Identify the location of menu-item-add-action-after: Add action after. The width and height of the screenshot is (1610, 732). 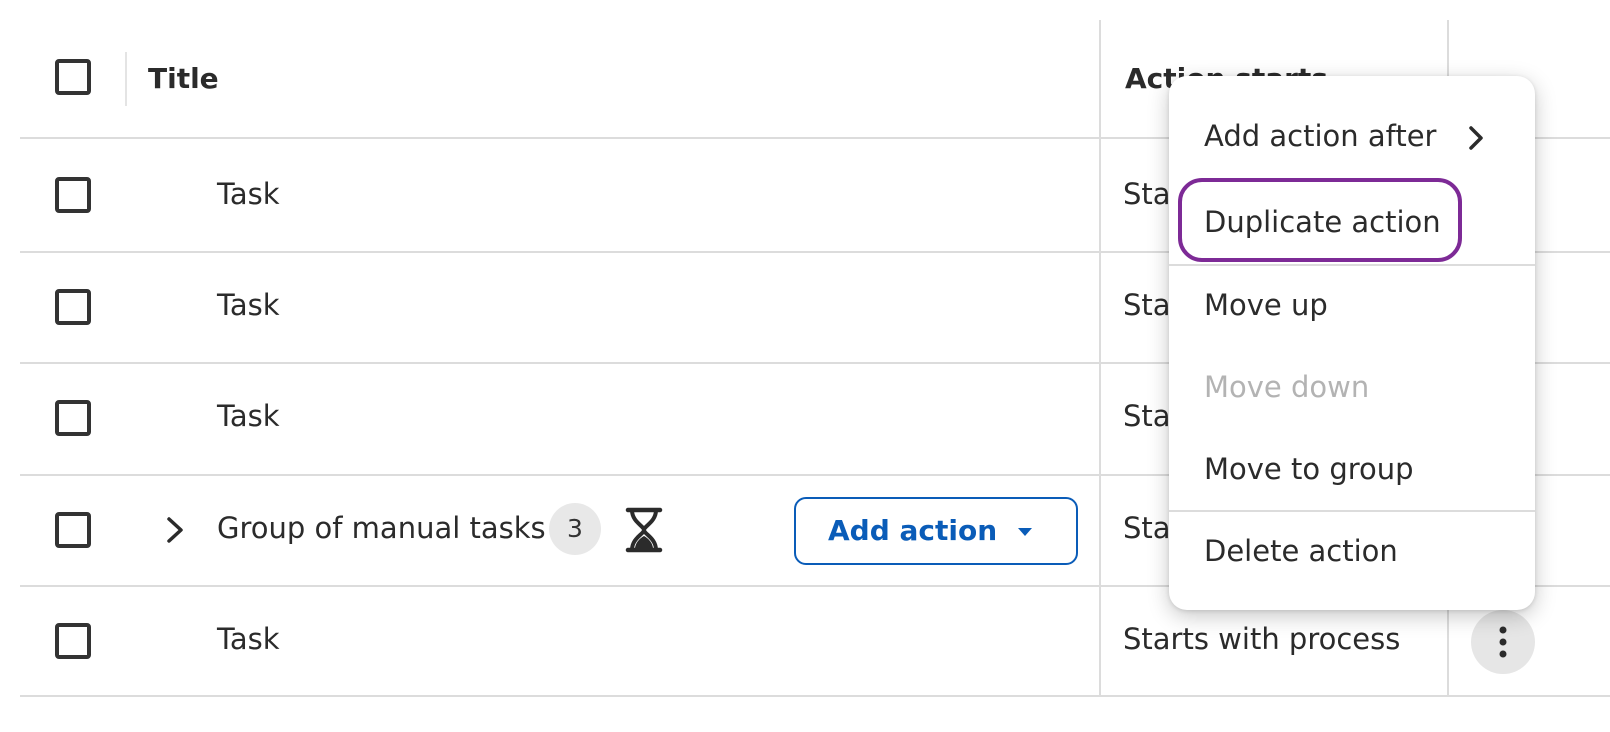
(1352, 137).